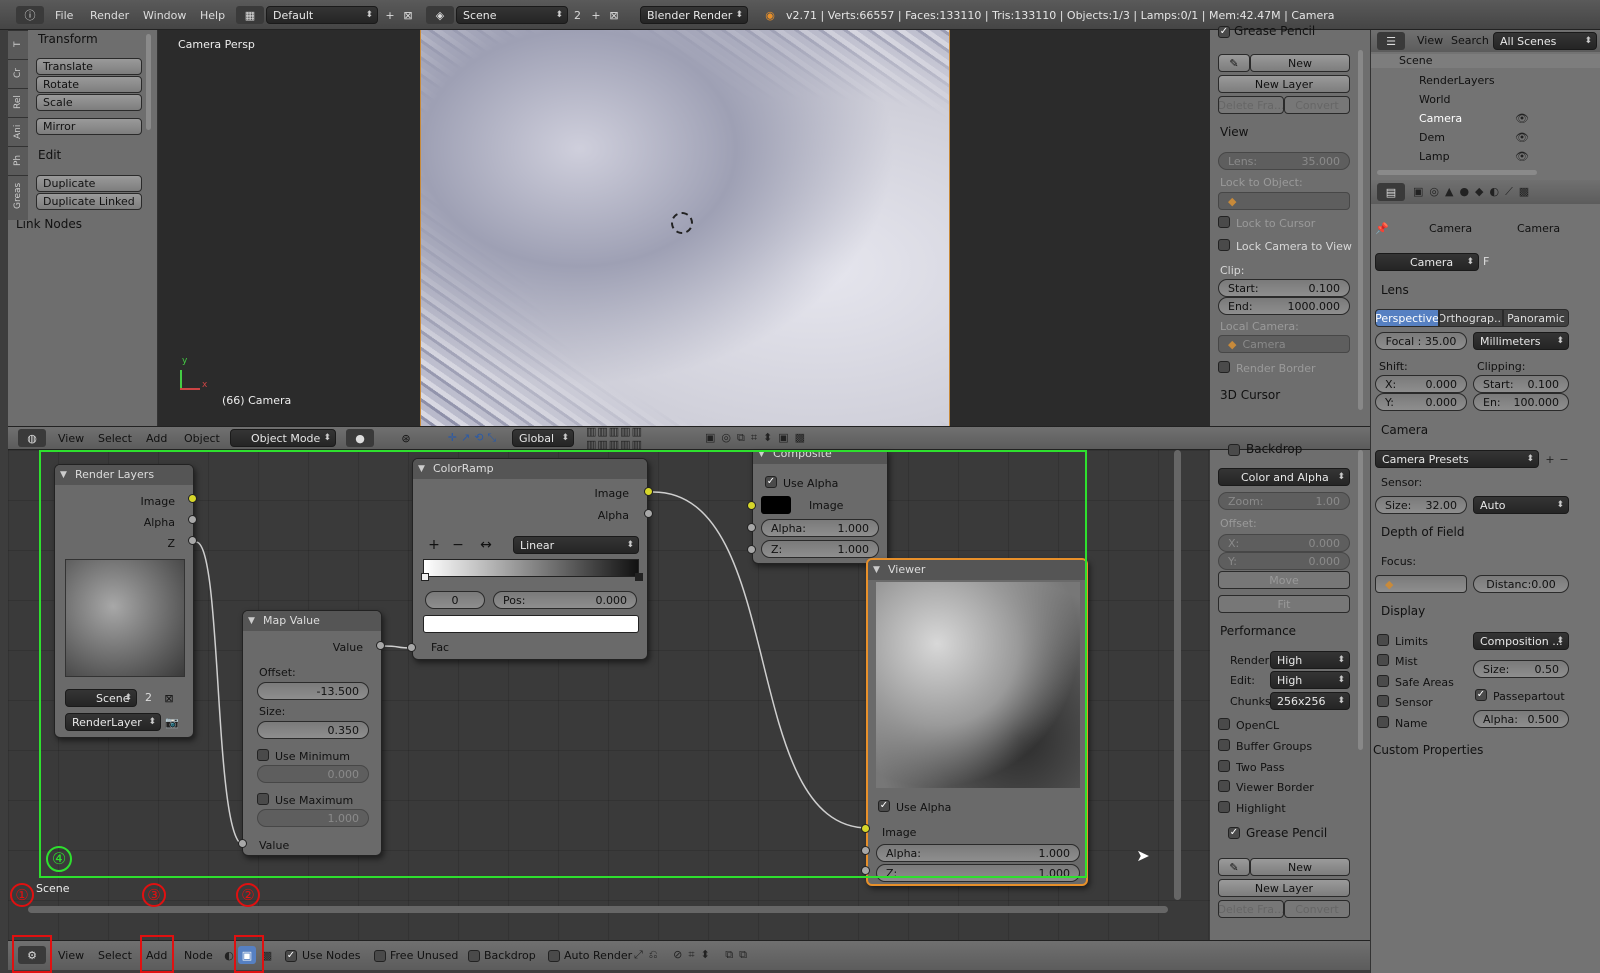  What do you see at coordinates (1521, 669) in the screenshot?
I see `display-size-field: Size: 0.50` at bounding box center [1521, 669].